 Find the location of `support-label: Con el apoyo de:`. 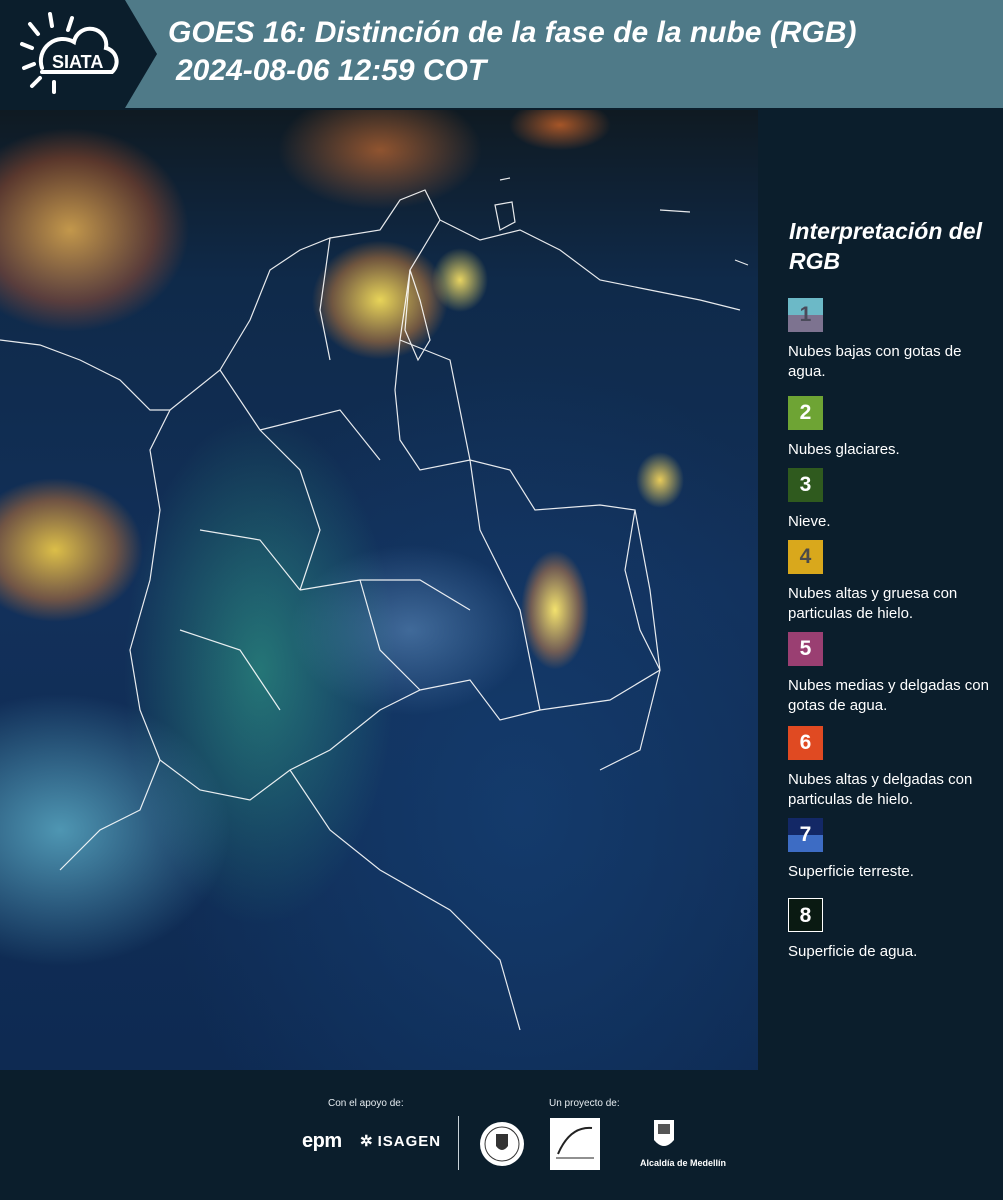

support-label: Con el apoyo de: is located at coordinates (366, 1103).